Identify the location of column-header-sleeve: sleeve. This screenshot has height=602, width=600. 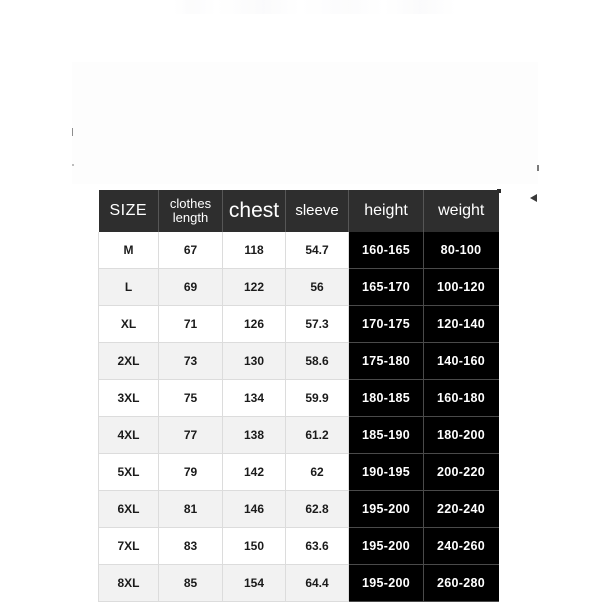
(317, 211).